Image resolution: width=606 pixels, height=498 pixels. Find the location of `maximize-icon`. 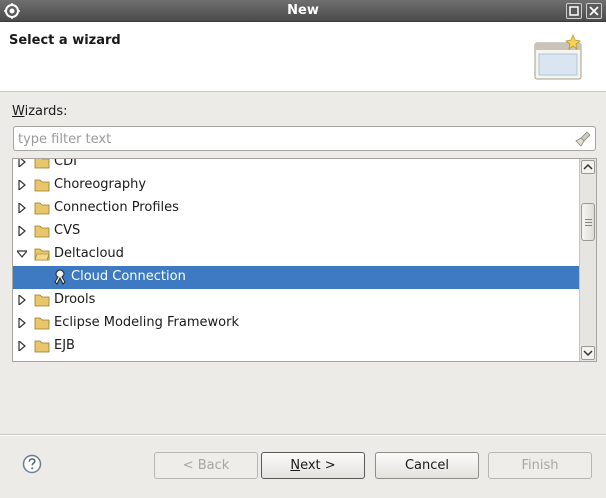

maximize-icon is located at coordinates (574, 11).